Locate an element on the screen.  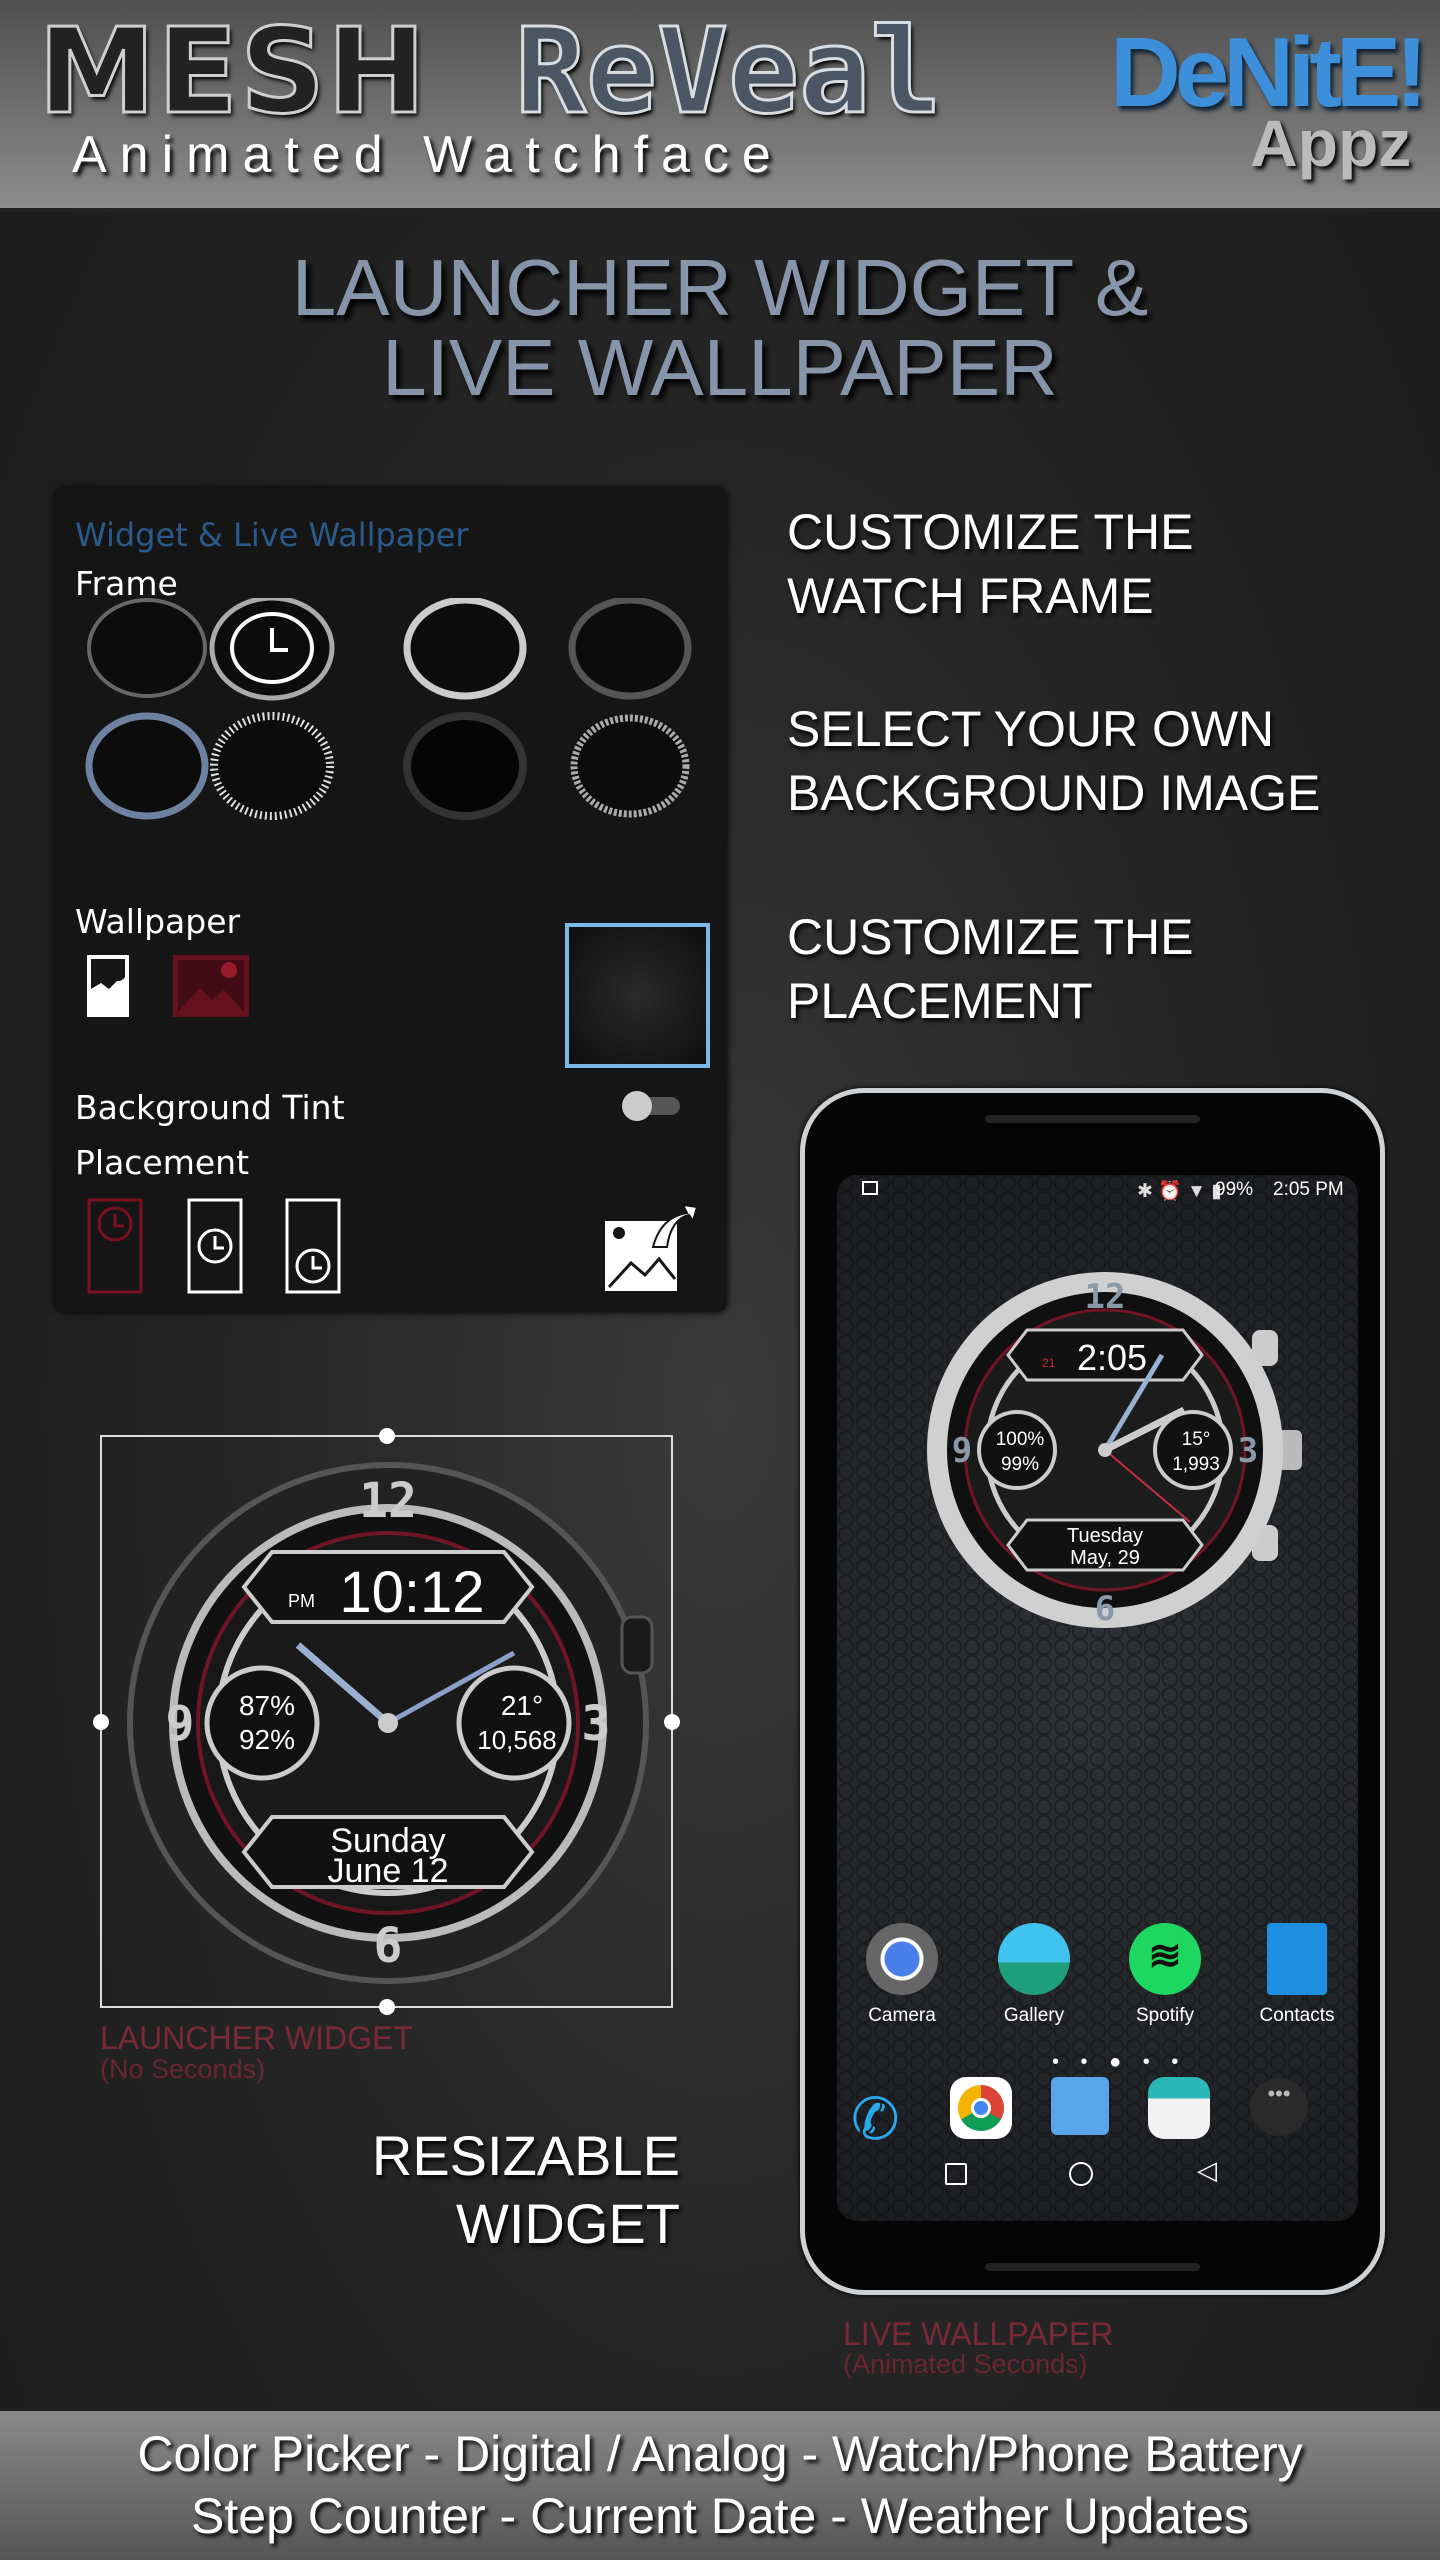
wallpaper-landscape-icon is located at coordinates (211, 986).